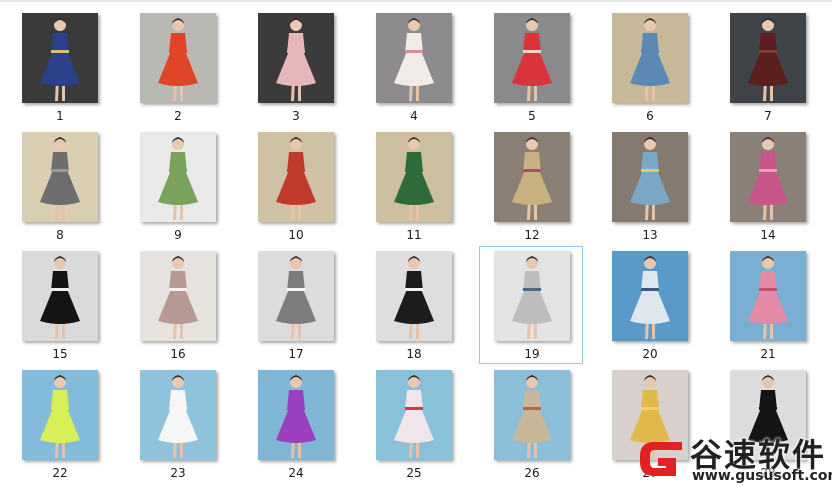 Image resolution: width=832 pixels, height=486 pixels. I want to click on thumbnail-item: 11, so click(413, 186).